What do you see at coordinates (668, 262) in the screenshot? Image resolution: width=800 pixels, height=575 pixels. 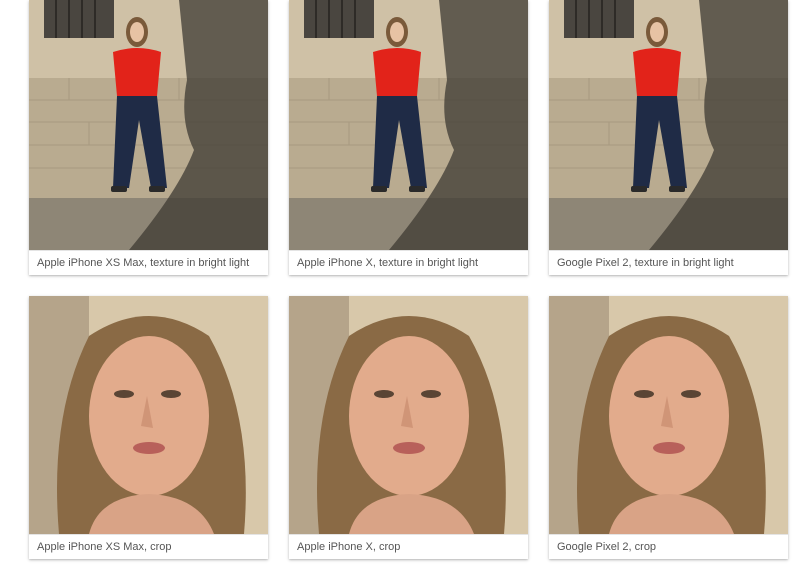 I see `photo-caption: Google Pixel 2, texture in bright light` at bounding box center [668, 262].